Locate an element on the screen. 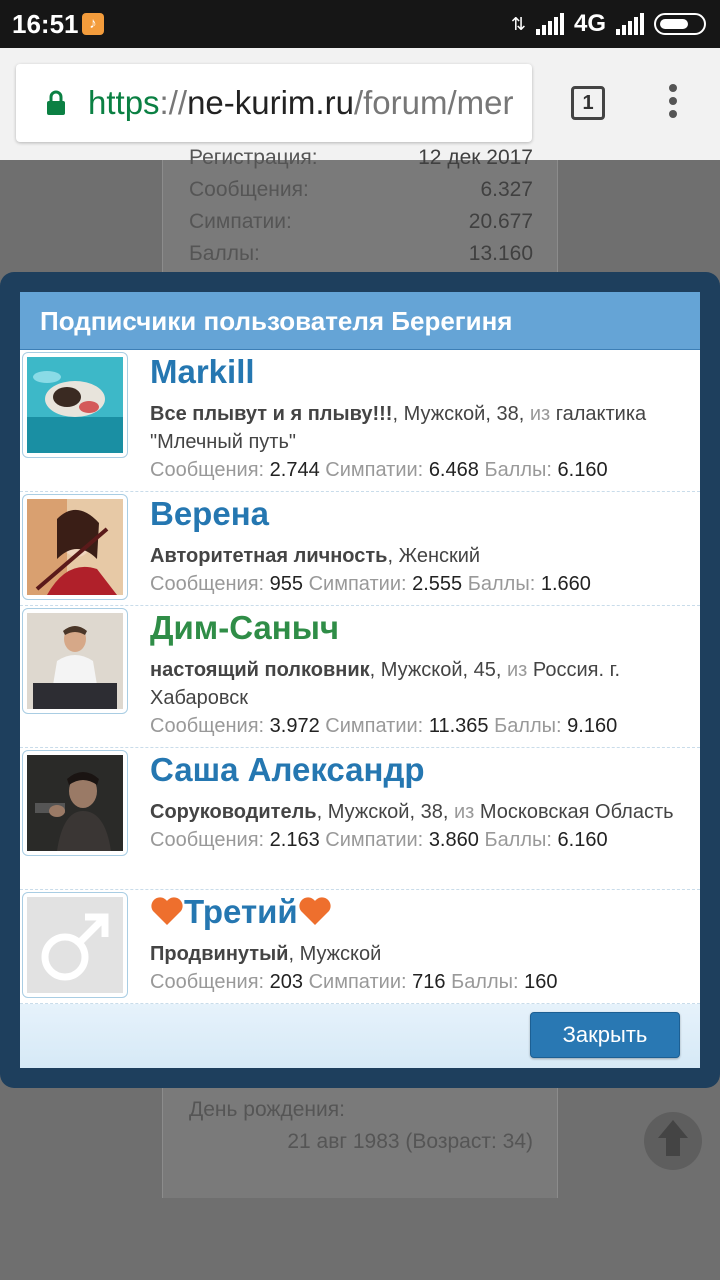  overflow-menu-icon is located at coordinates (673, 104).